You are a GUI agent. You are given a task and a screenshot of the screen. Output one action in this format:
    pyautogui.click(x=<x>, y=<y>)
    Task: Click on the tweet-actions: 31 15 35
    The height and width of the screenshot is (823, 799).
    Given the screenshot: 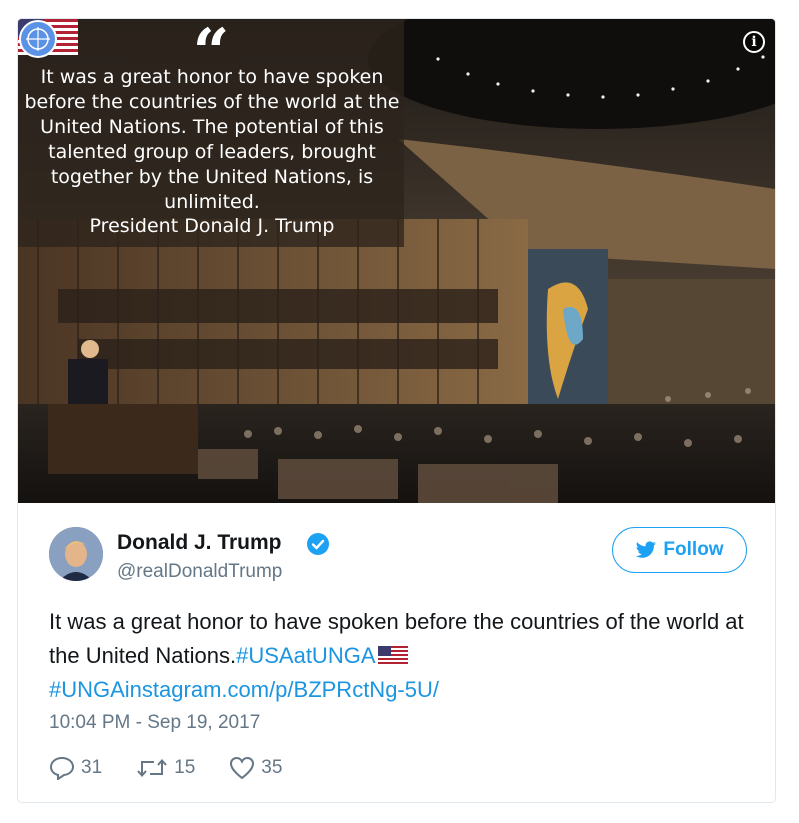 What is the action you would take?
    pyautogui.click(x=182, y=768)
    